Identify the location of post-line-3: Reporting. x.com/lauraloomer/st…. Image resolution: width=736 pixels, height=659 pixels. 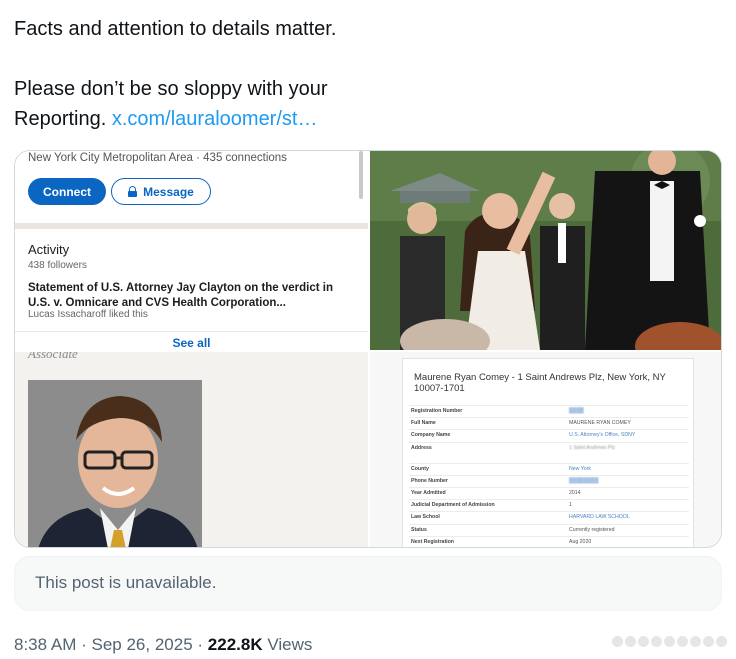
(364, 119).